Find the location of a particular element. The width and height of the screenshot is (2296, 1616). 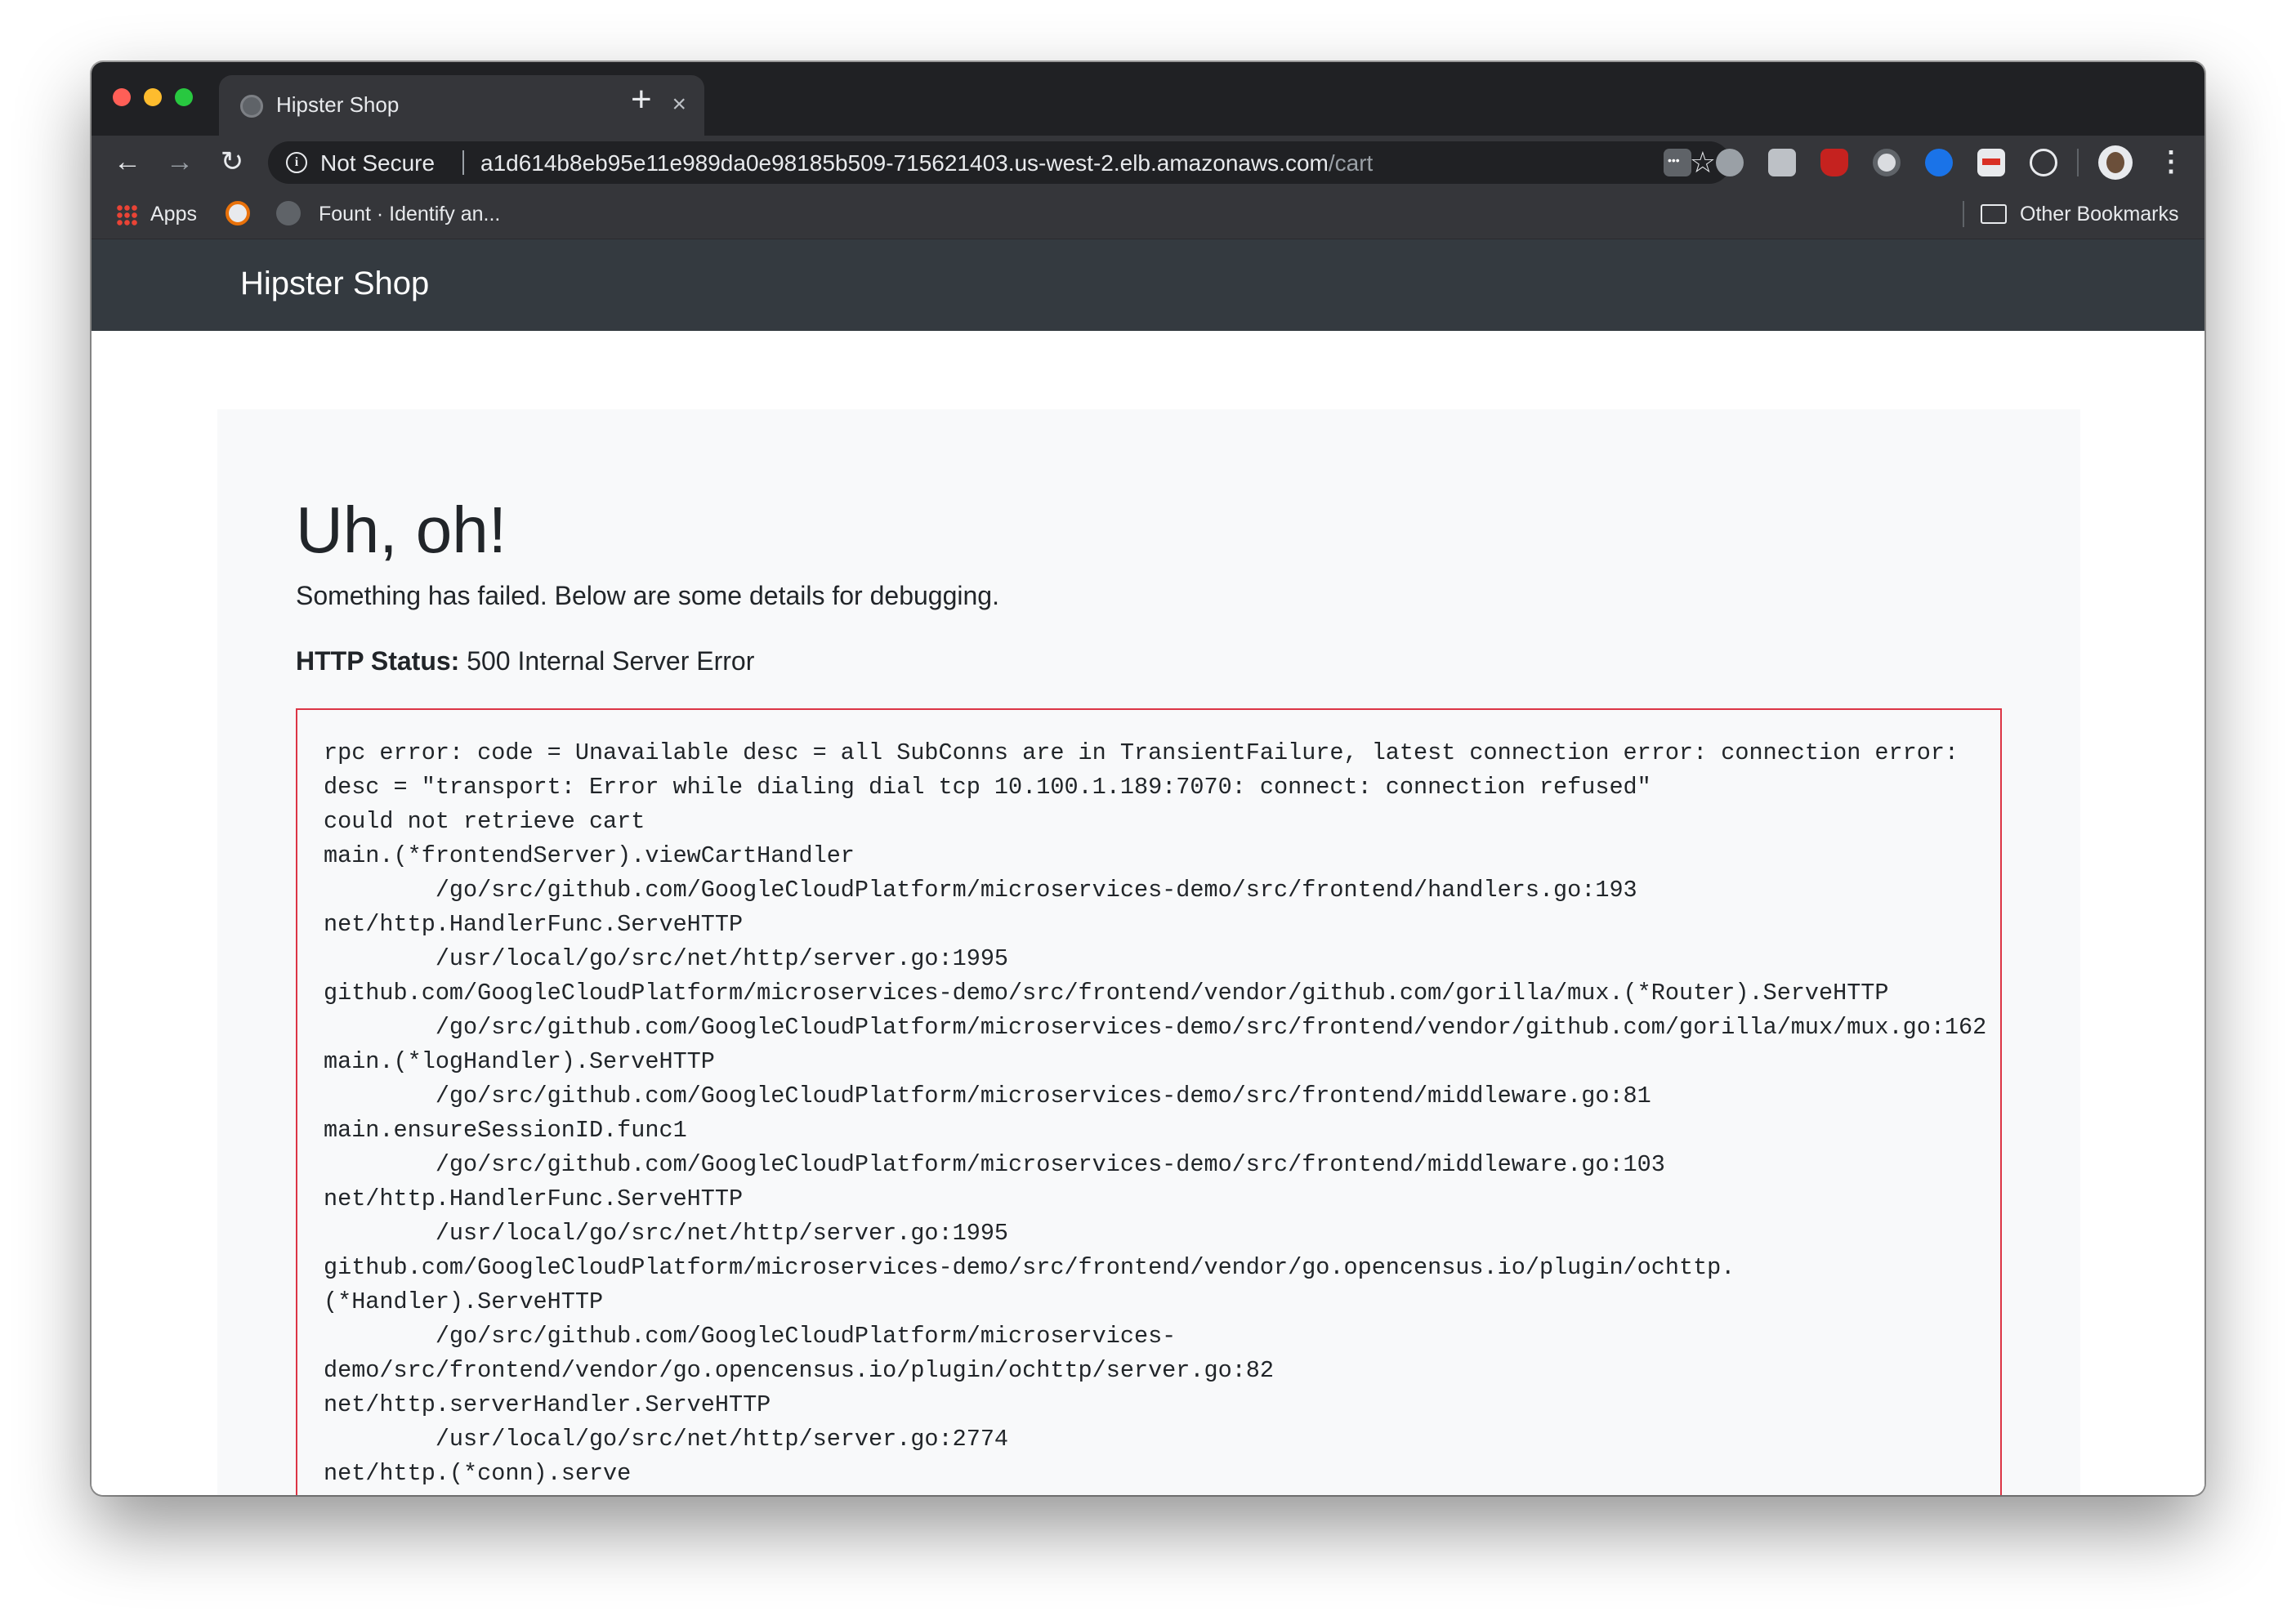

tab-strip: Hipster Shop × + is located at coordinates (1148, 99).